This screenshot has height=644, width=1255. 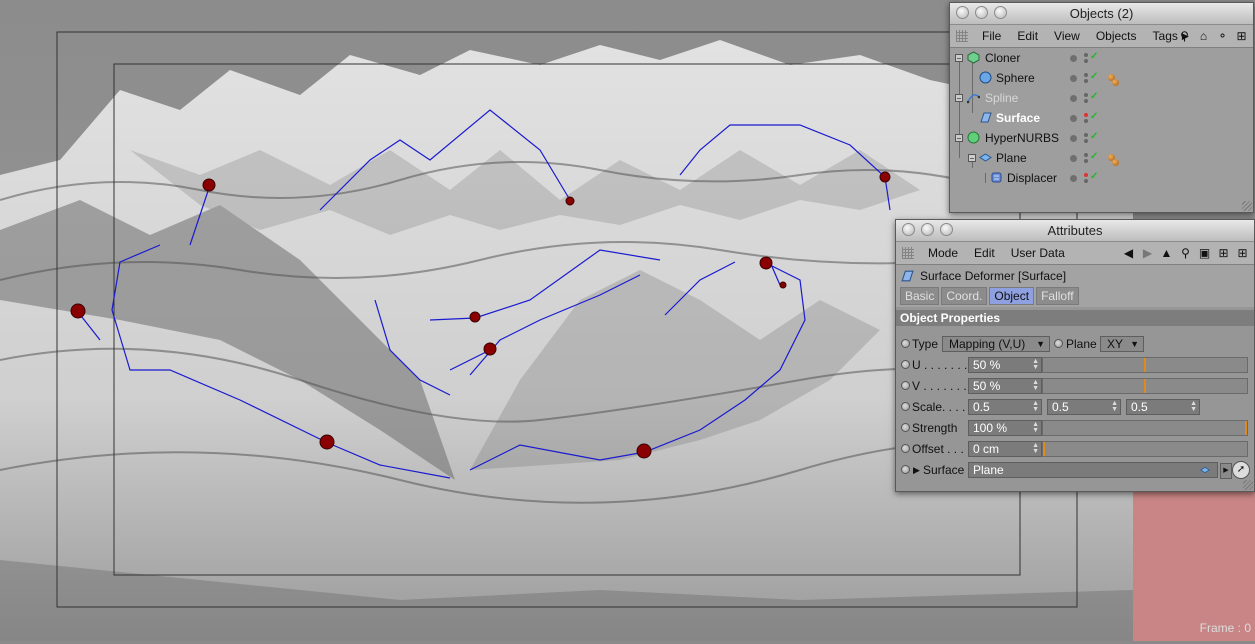 I want to click on object-name: HyperNURBS, so click(x=1022, y=138).